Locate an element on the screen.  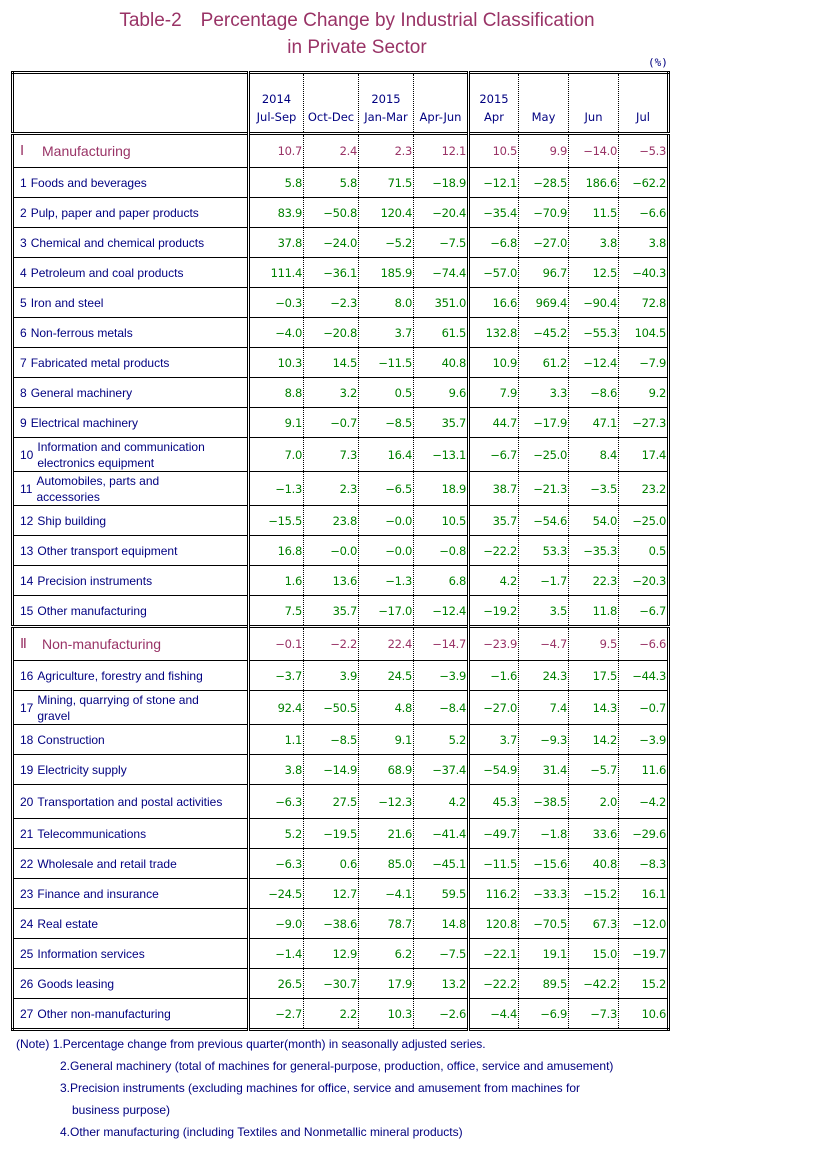
value-cell: −12.0 is located at coordinates (643, 923).